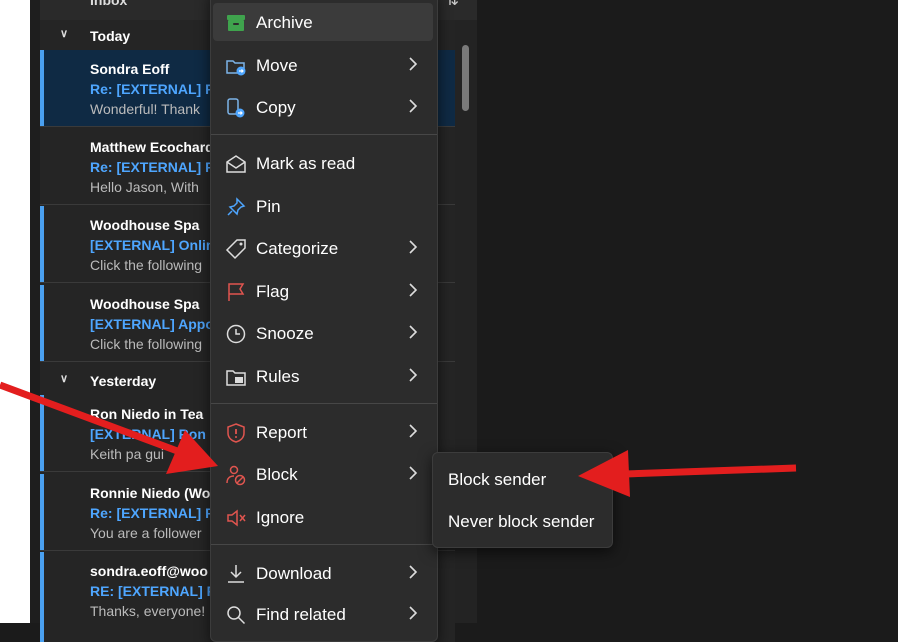  I want to click on menu-item-label: Mark as read, so click(306, 163).